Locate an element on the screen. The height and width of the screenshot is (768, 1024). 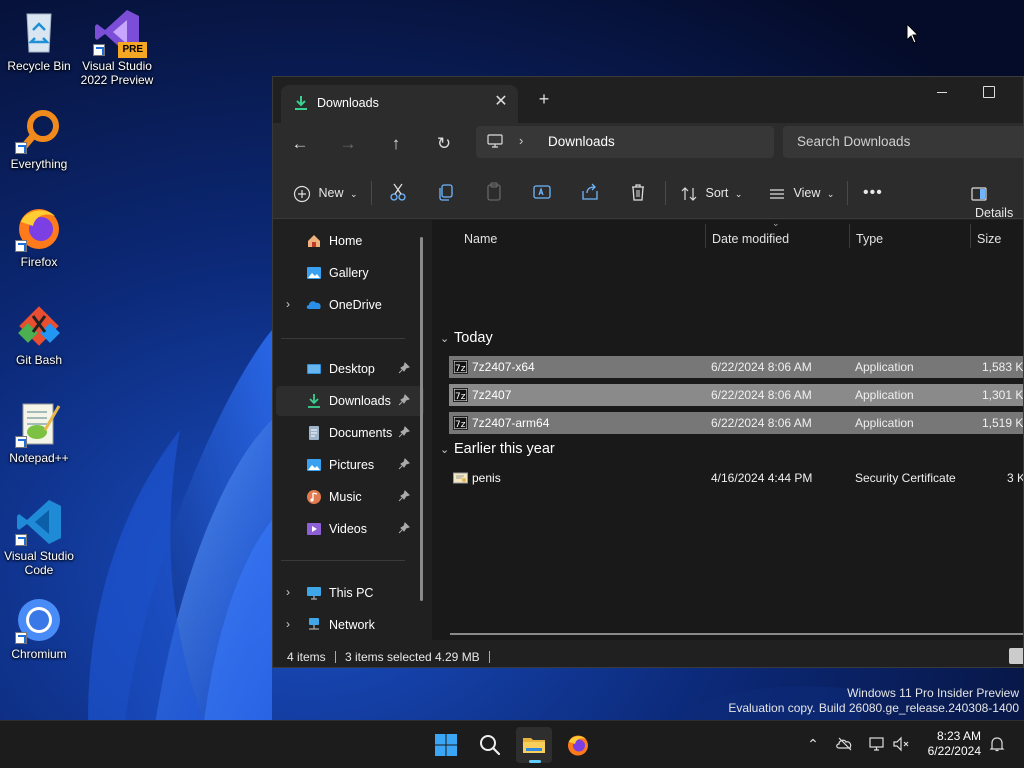
file-name: 7z2407-arm64 is located at coordinates (511, 423).